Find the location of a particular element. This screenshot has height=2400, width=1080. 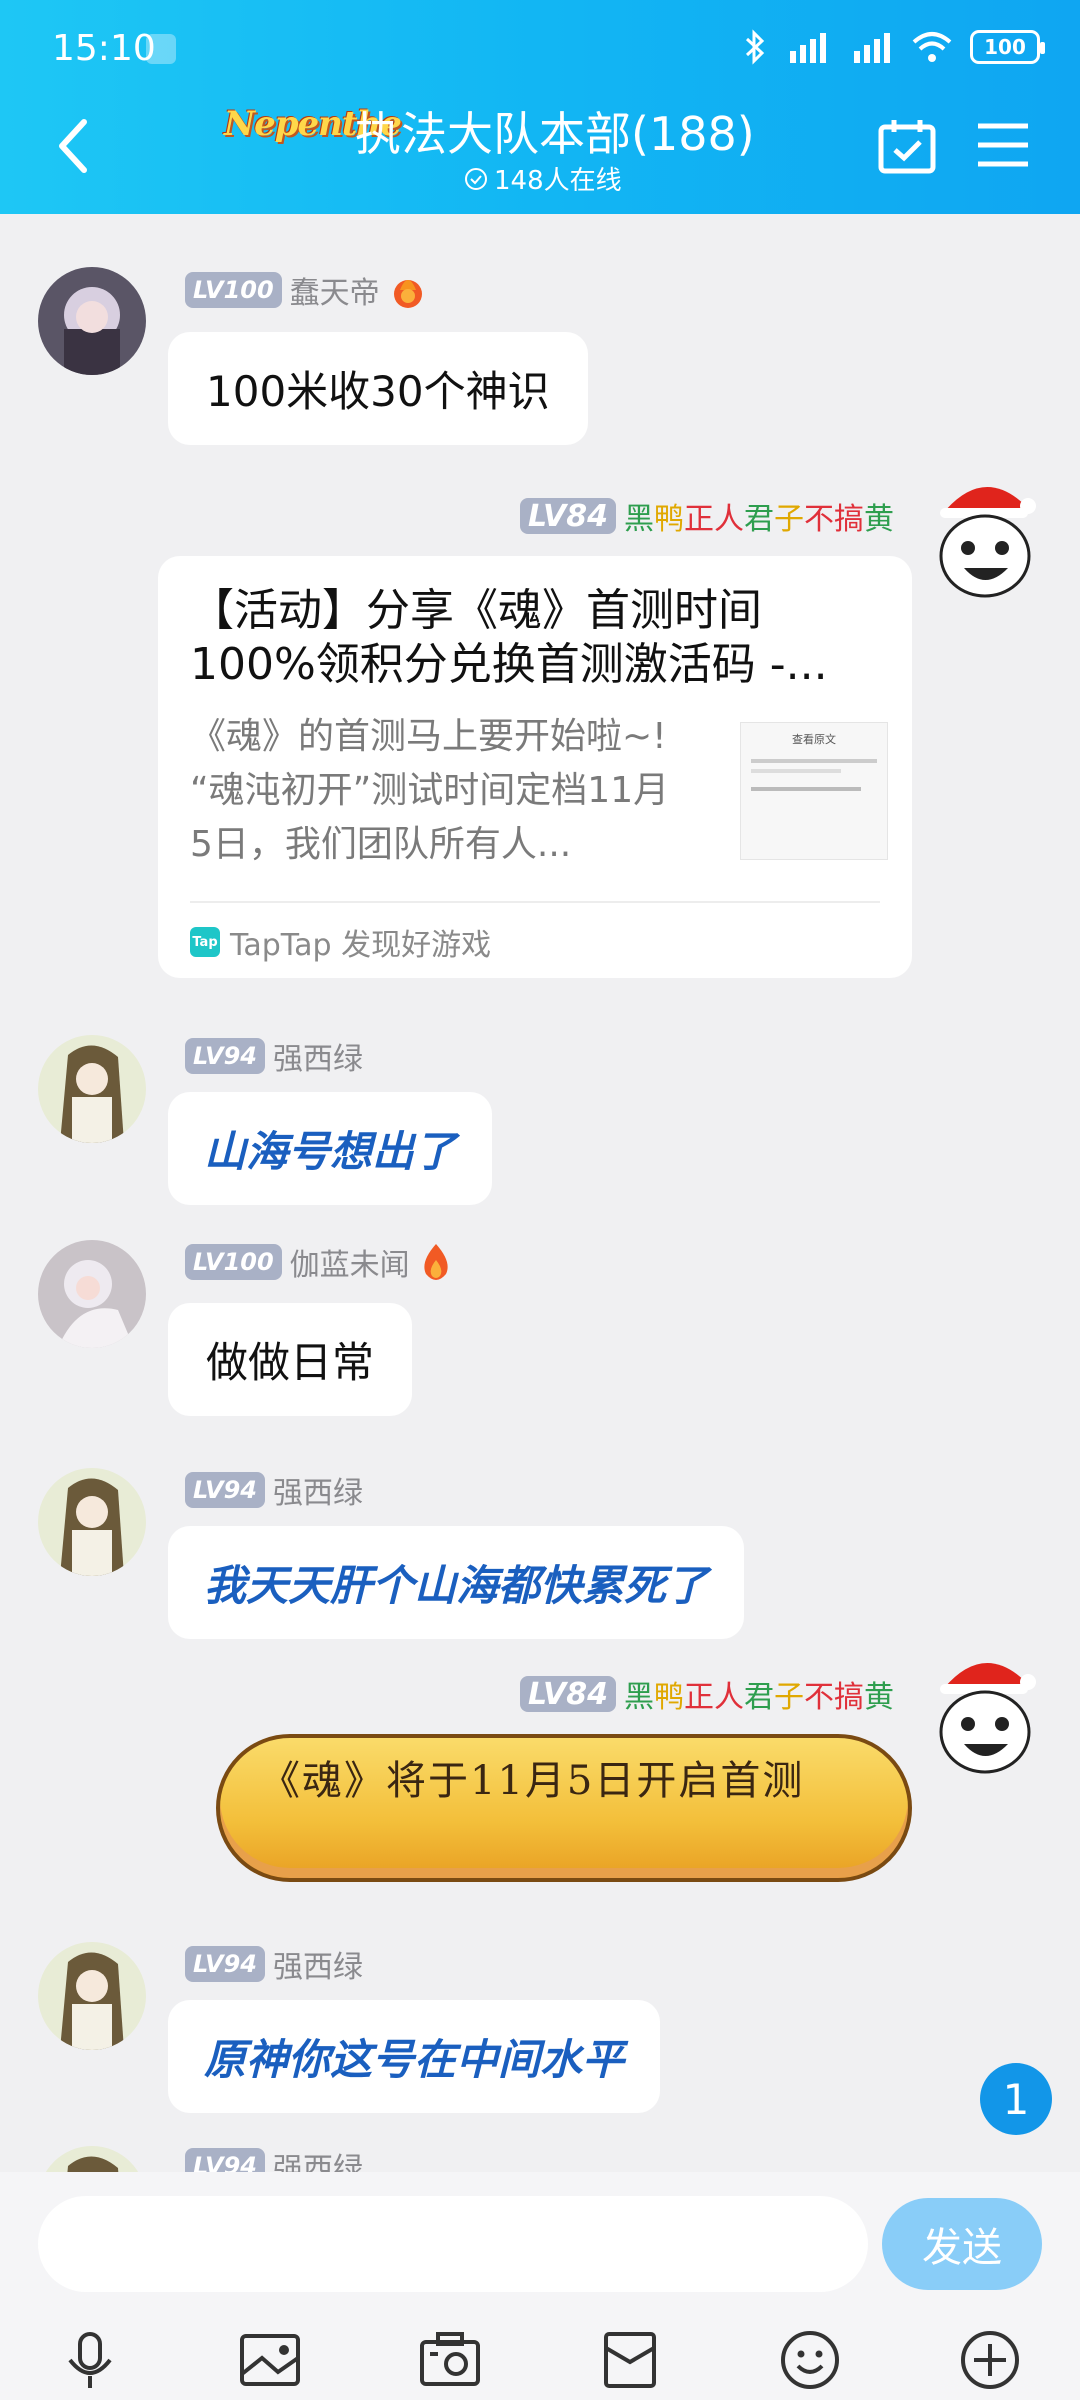

back-button is located at coordinates (72, 146).